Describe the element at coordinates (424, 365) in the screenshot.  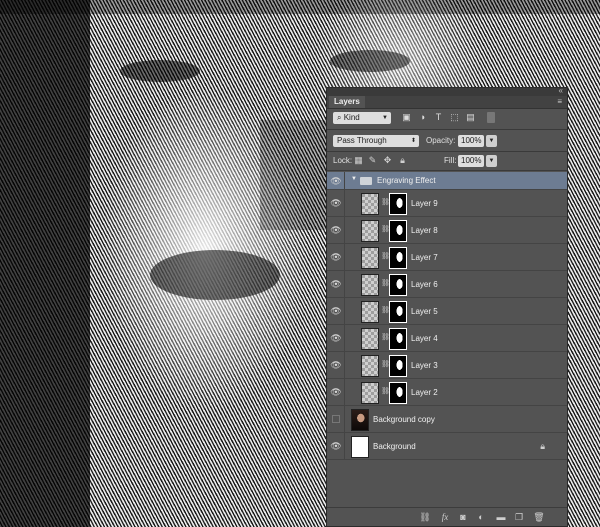
I see `layer-name: Layer 3` at that location.